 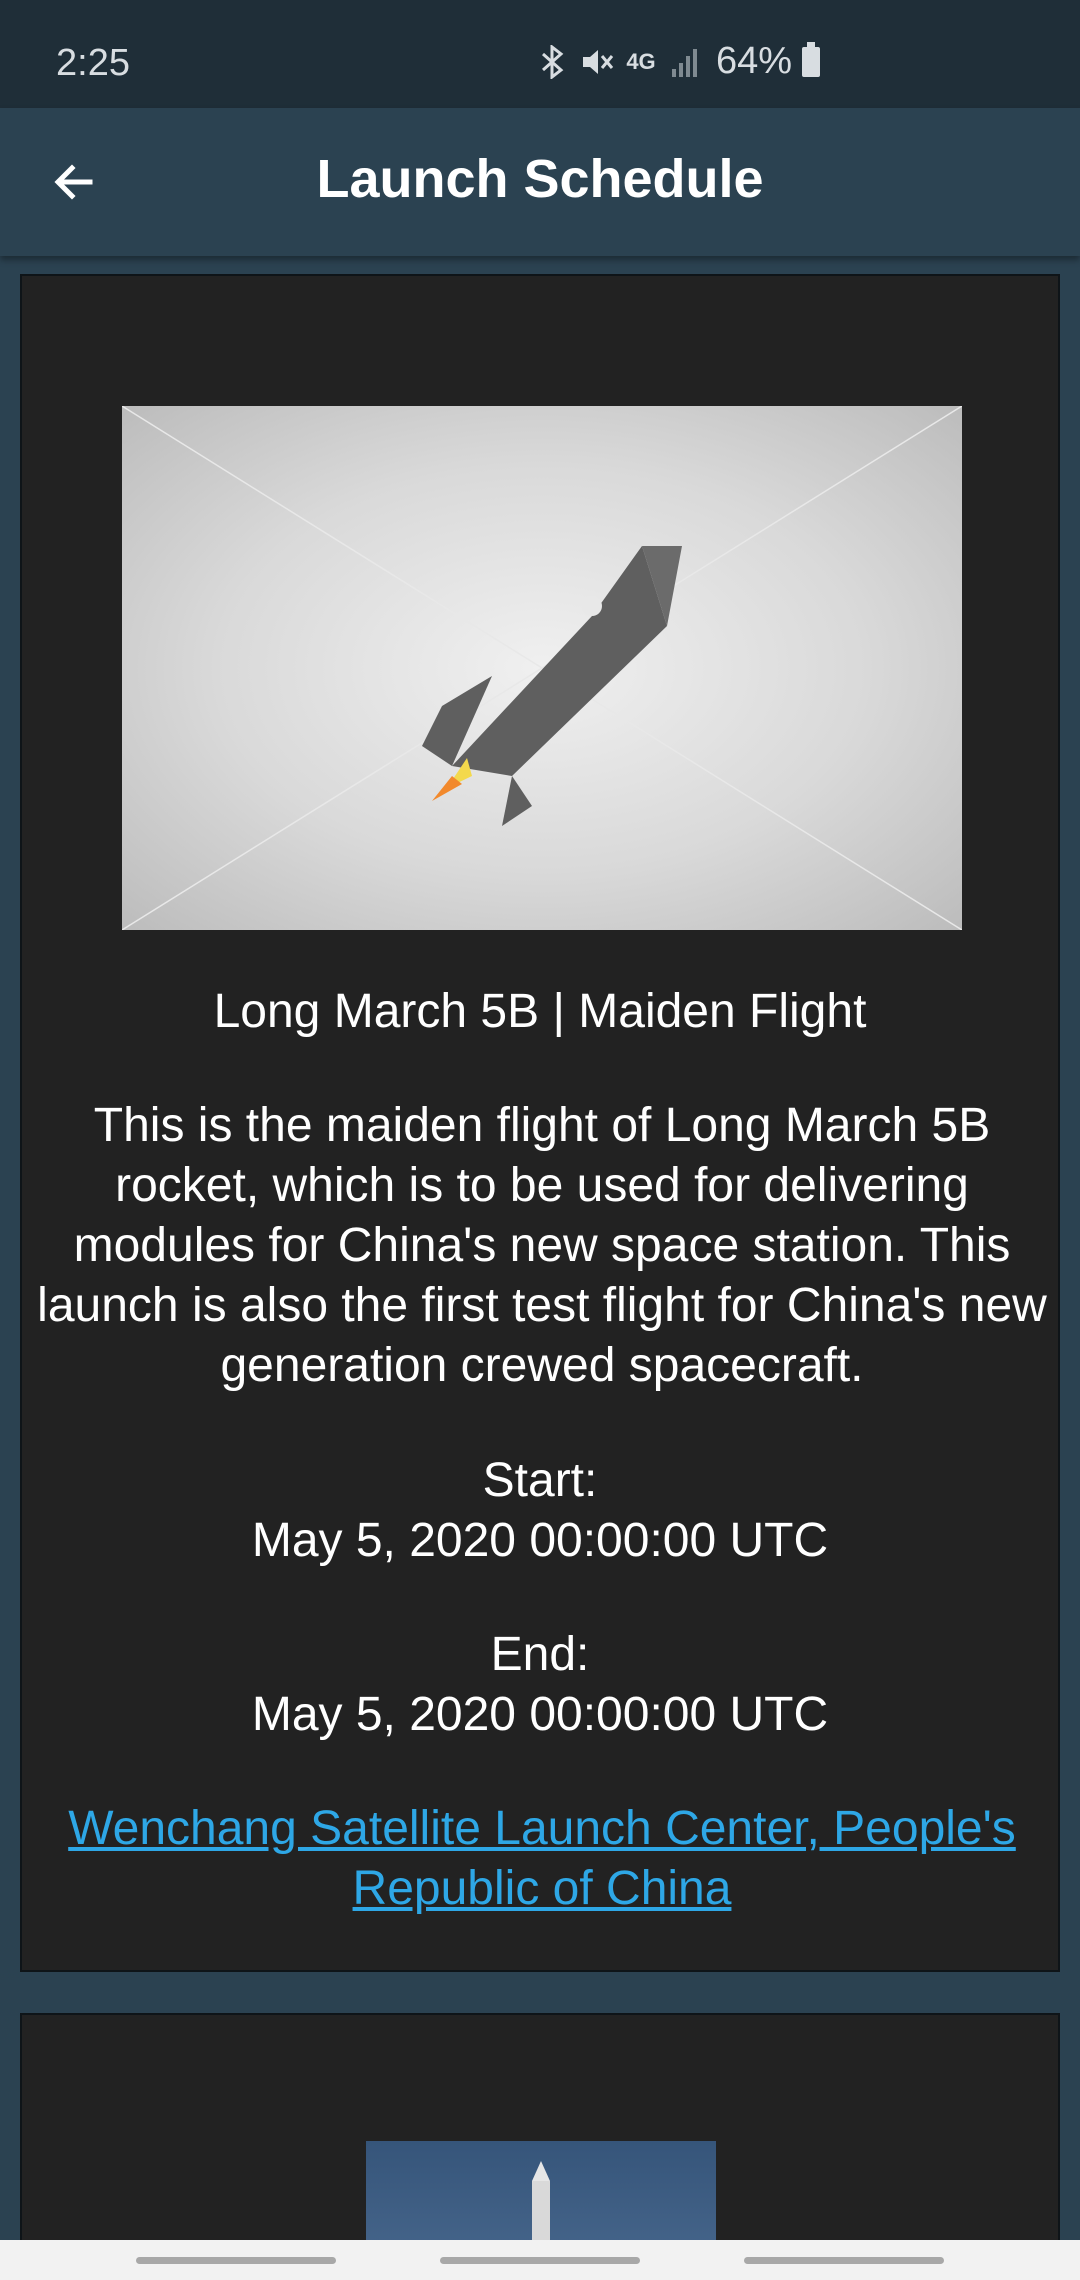 I want to click on end-time: May 5, 2020 00:00:00 UTC, so click(x=540, y=1714).